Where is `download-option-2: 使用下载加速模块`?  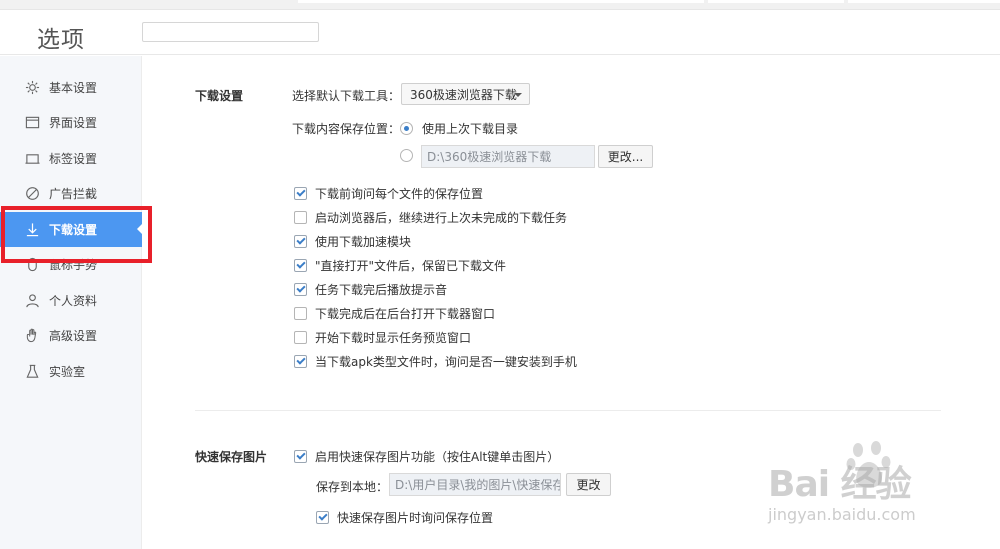 download-option-2: 使用下载加速模块 is located at coordinates (352, 241).